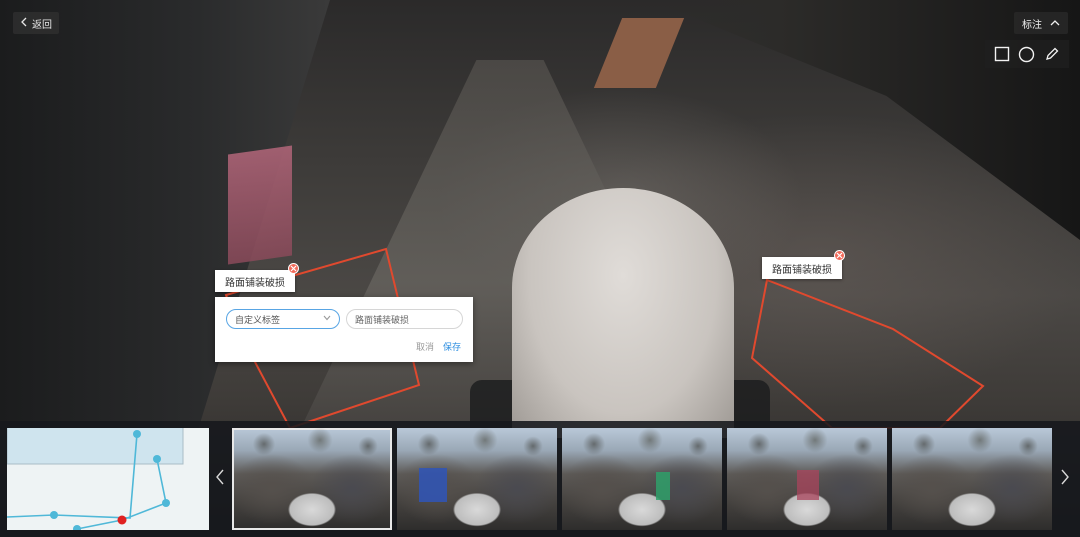 The width and height of the screenshot is (1080, 537). What do you see at coordinates (327, 319) in the screenshot?
I see `chevron-down-icon` at bounding box center [327, 319].